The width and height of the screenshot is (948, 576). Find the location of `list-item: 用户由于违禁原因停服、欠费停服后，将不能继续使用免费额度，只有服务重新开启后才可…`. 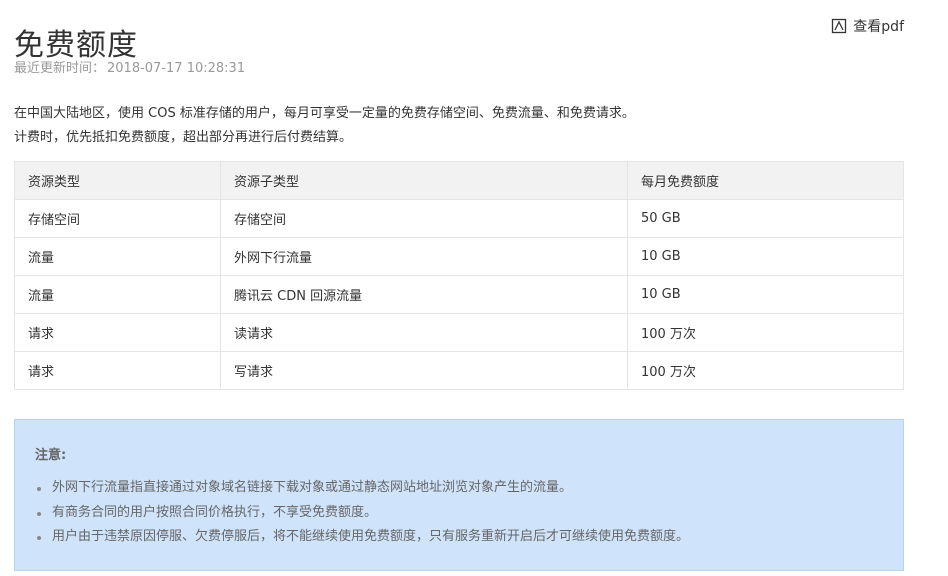

list-item: 用户由于违禁原因停服、欠费停服后，将不能继续使用免费额度，只有服务重新开启后才可… is located at coordinates (362, 537).